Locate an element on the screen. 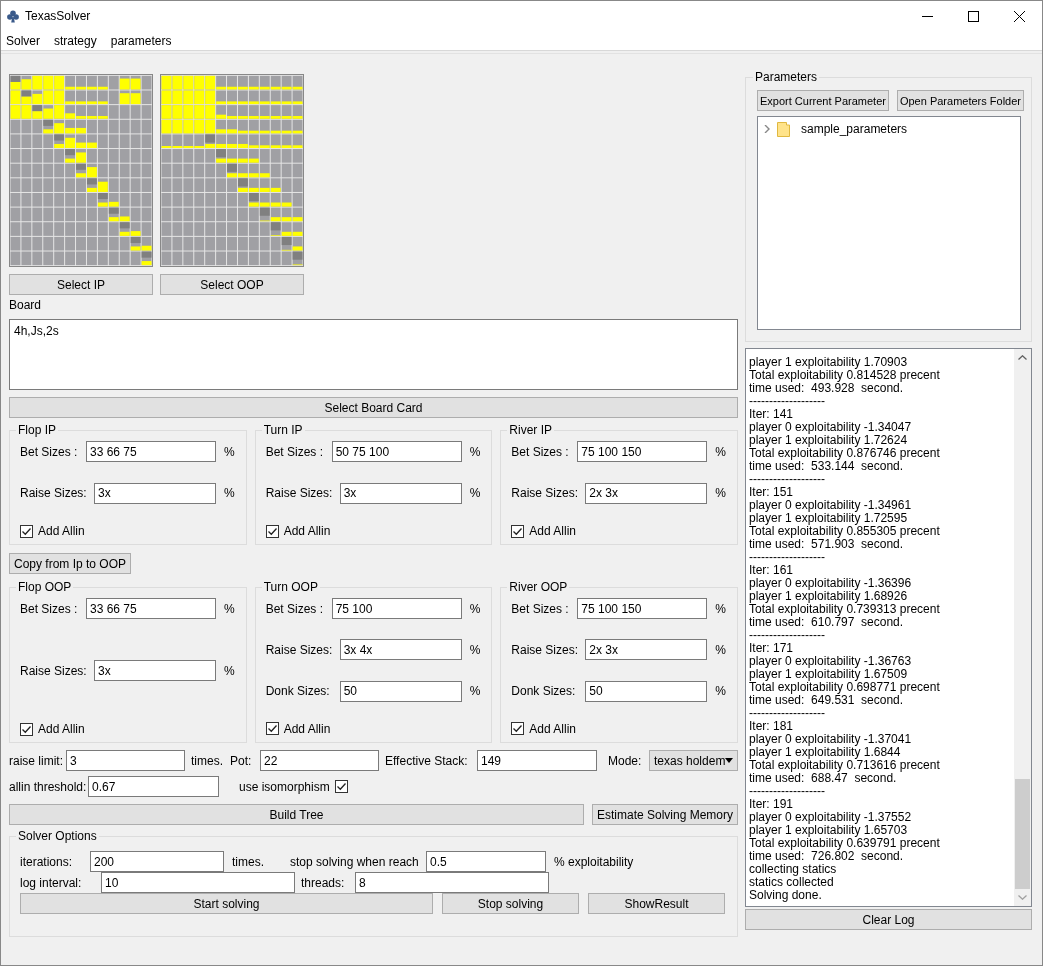 The width and height of the screenshot is (1043, 966). log-line: Total exploitability 0.739313 precent is located at coordinates (845, 609).